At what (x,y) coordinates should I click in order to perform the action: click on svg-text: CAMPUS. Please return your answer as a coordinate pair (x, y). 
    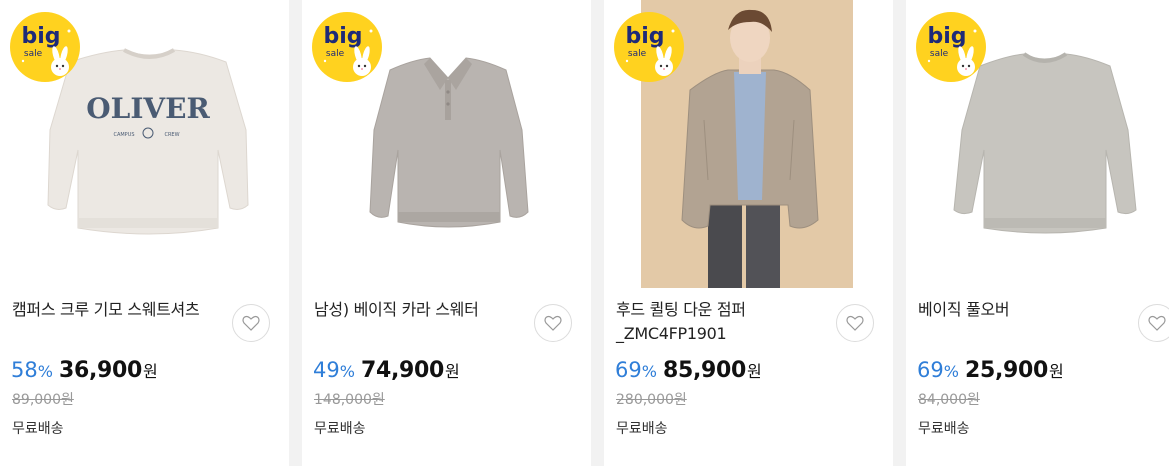
    Looking at the image, I should click on (123, 135).